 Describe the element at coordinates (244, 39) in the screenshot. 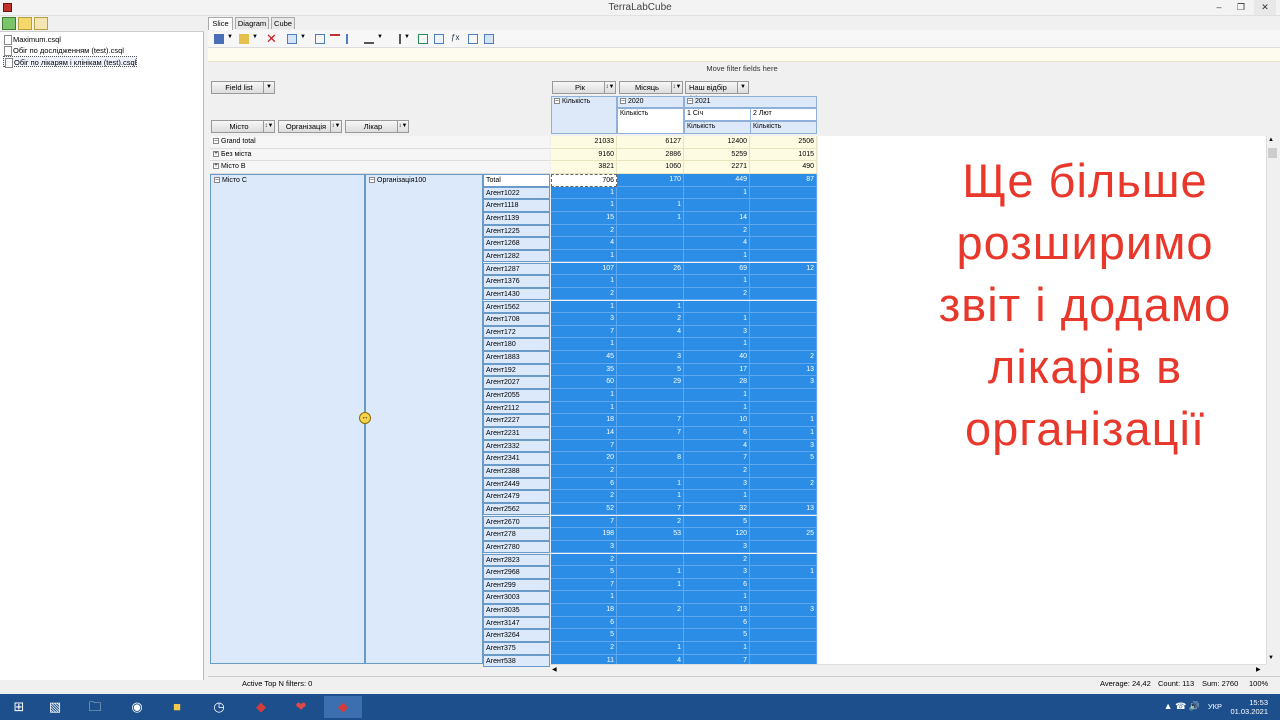

I see `open-icon` at that location.